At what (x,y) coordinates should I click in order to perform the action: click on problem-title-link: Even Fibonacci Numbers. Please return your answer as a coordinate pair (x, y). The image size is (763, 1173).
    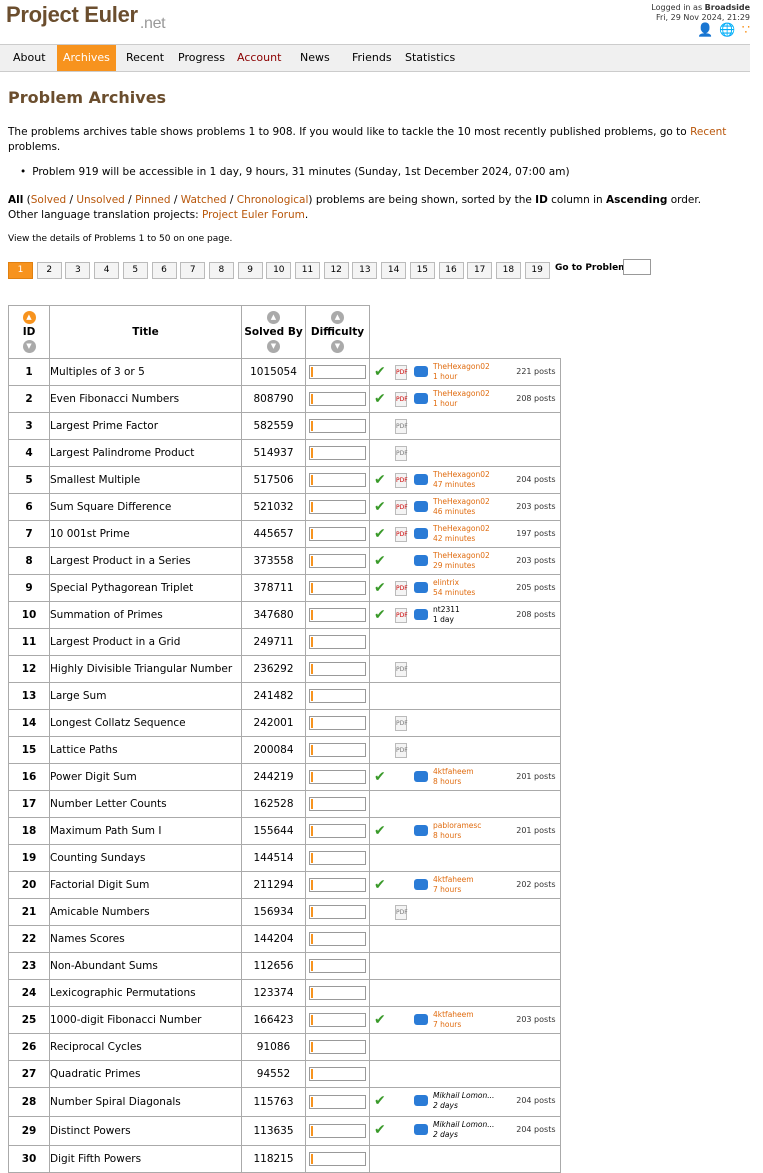
    Looking at the image, I should click on (145, 399).